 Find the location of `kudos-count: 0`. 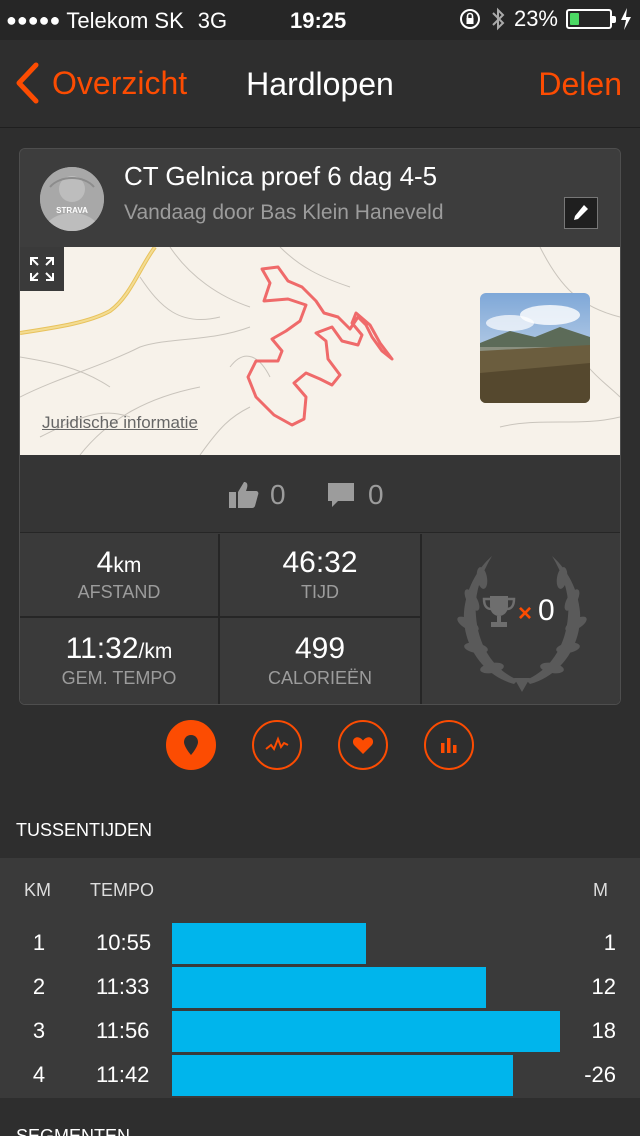

kudos-count: 0 is located at coordinates (278, 494).